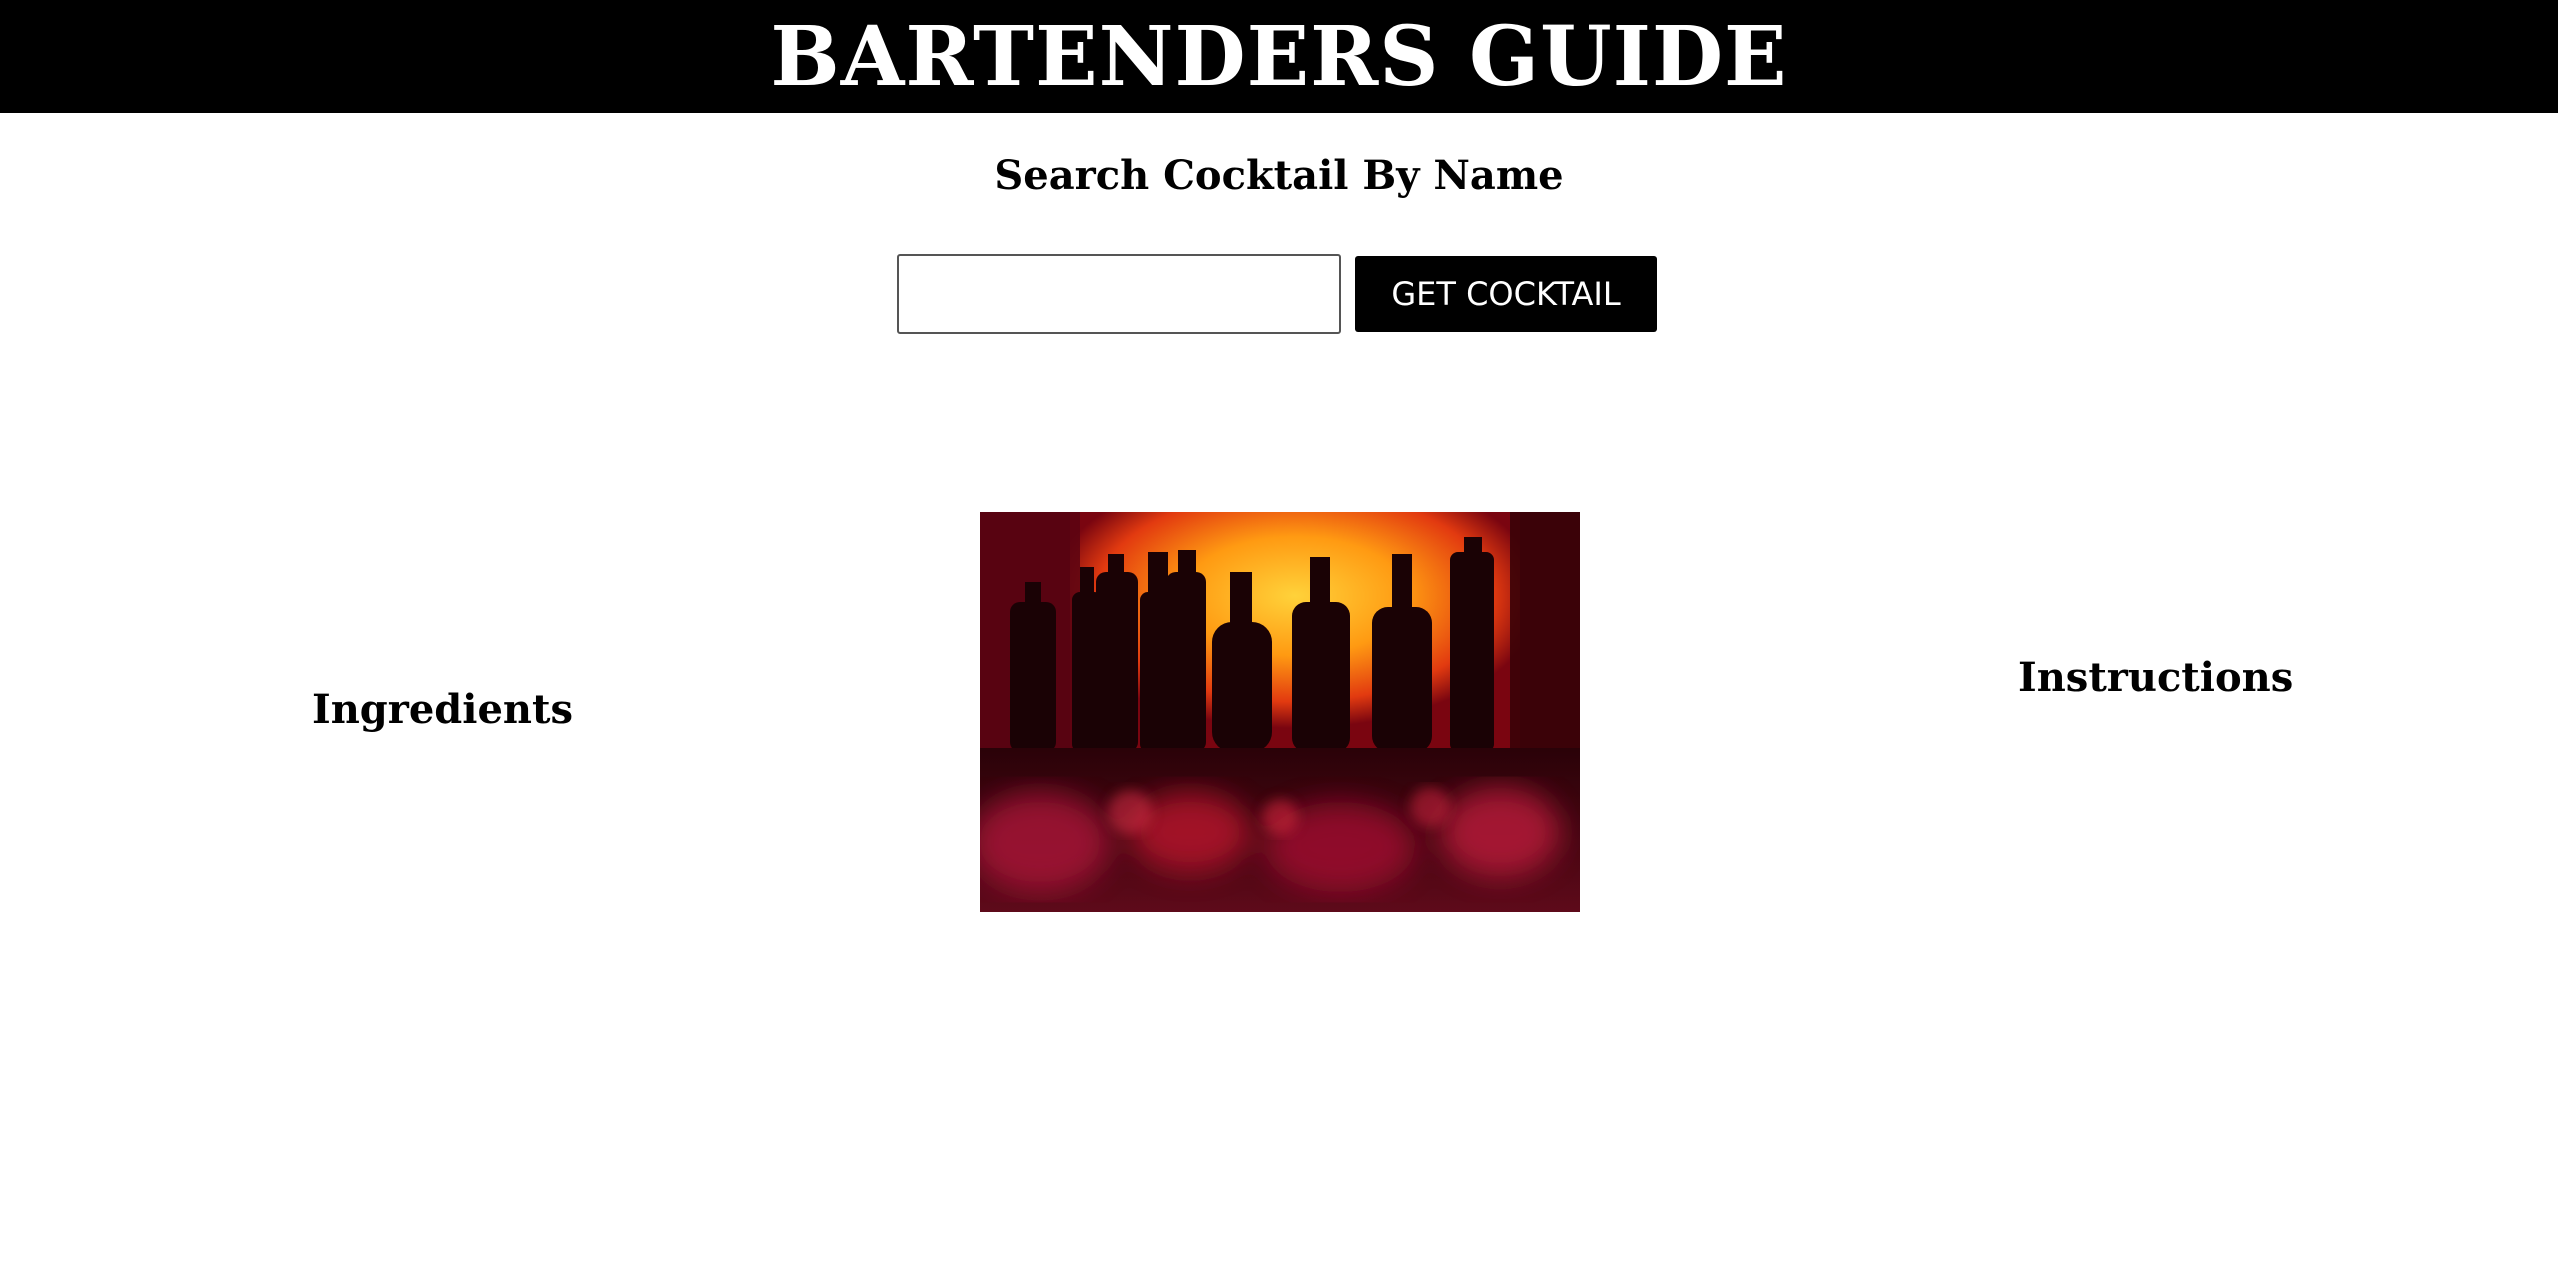 This screenshot has height=1286, width=2558. Describe the element at coordinates (2156, 677) in the screenshot. I see `instructions-heading: Instructions` at that location.